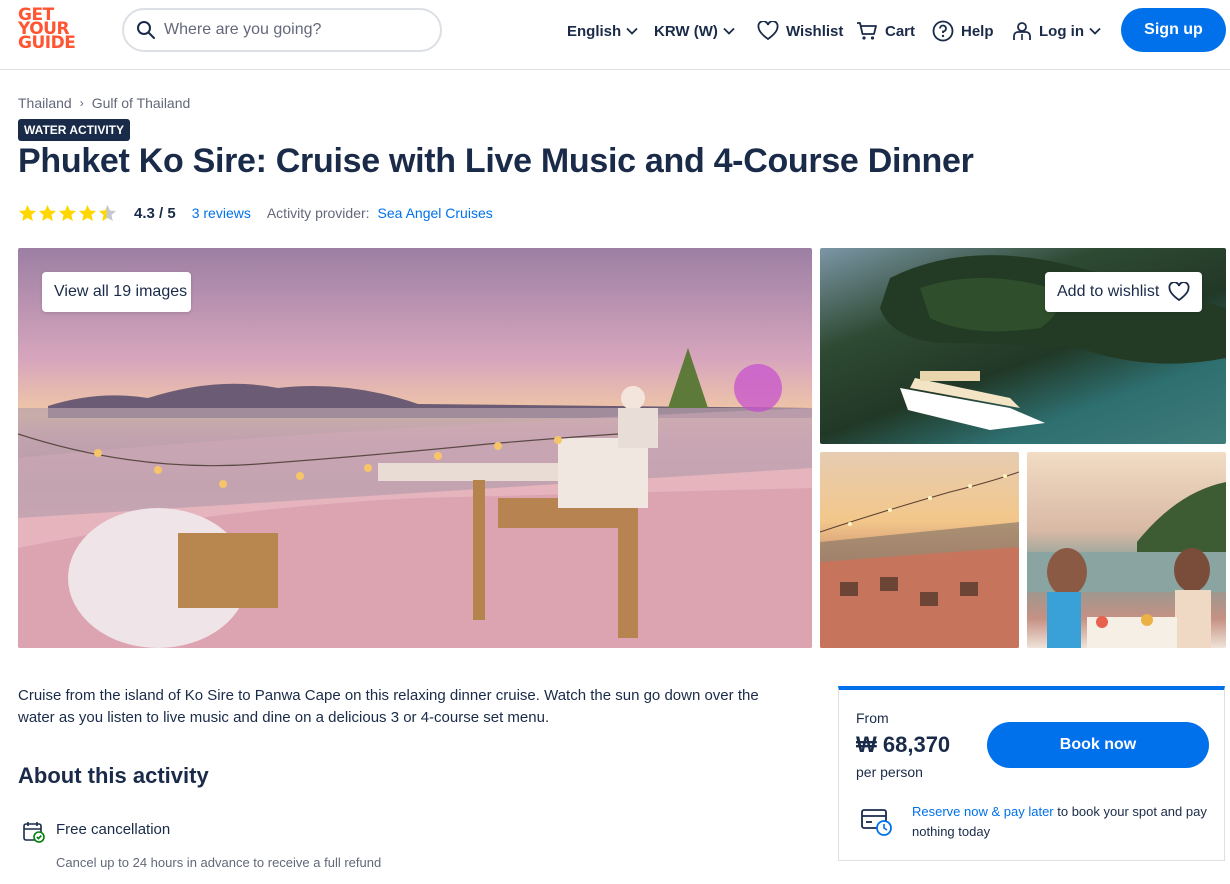 The height and width of the screenshot is (884, 1230). What do you see at coordinates (74, 130) in the screenshot?
I see `category-badge: WATER ACTIVITY` at bounding box center [74, 130].